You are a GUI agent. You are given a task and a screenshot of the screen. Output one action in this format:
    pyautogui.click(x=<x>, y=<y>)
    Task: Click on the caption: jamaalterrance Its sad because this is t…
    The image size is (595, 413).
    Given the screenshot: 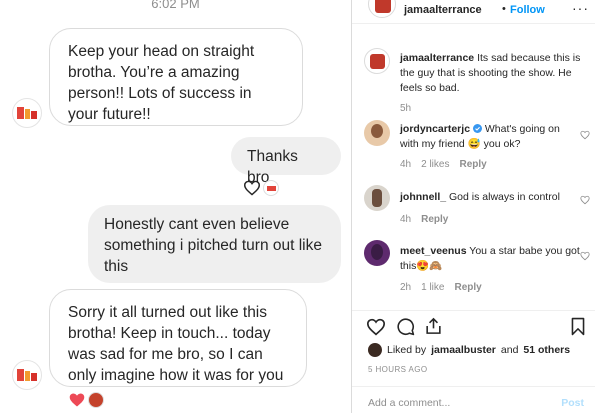 What is the action you would take?
    pyautogui.click(x=495, y=73)
    